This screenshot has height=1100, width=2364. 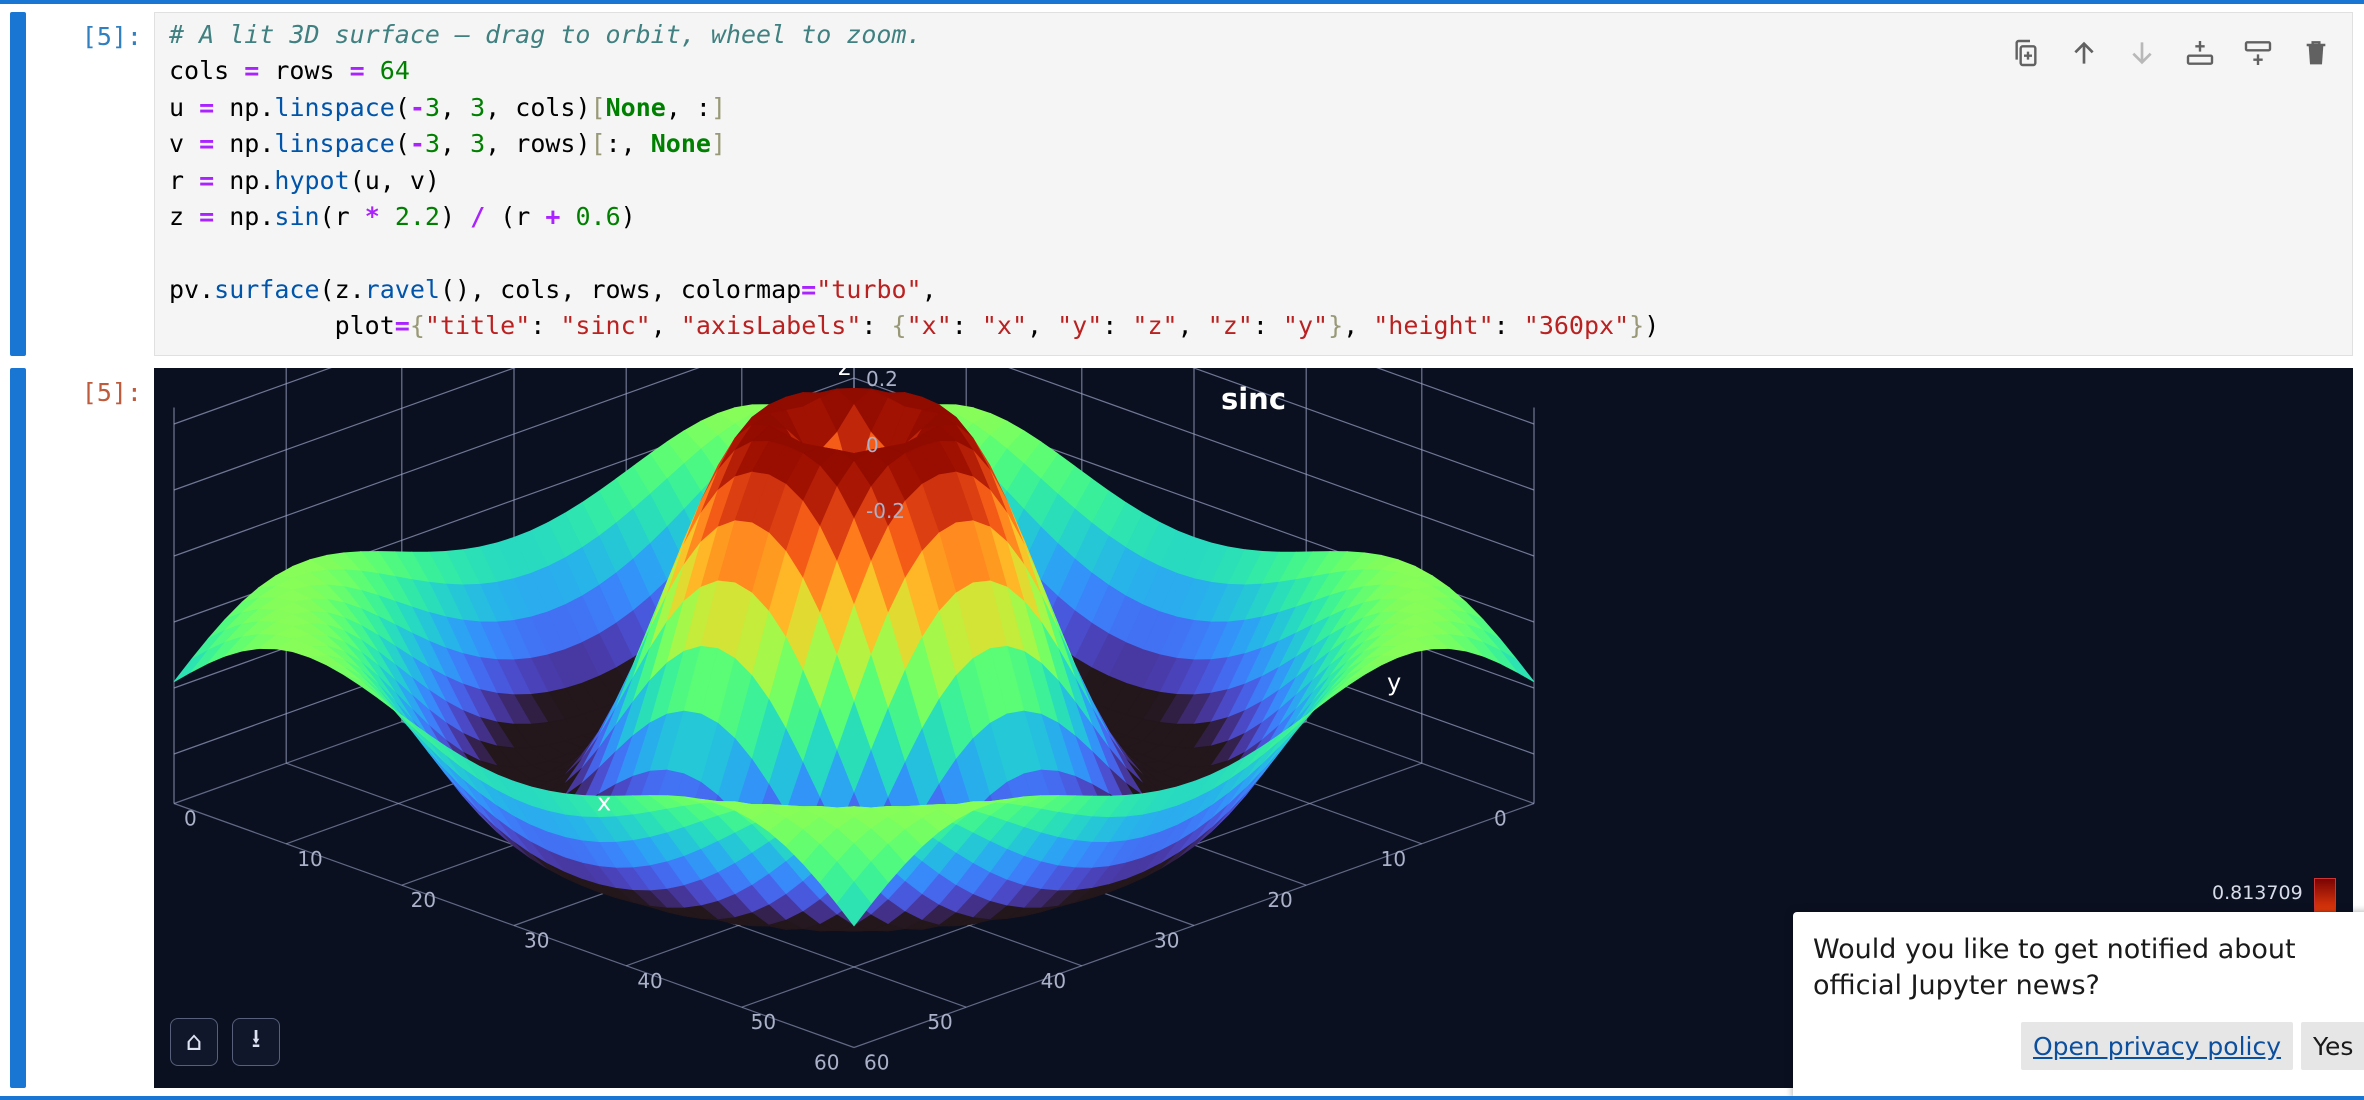 What do you see at coordinates (1279, 900) in the screenshot?
I see `y-tick-label: 20` at bounding box center [1279, 900].